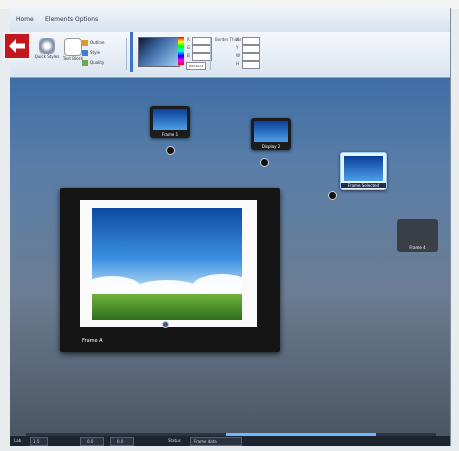 This screenshot has width=459, height=451. Describe the element at coordinates (59, 19) in the screenshot. I see `tab-elements: Elements` at that location.